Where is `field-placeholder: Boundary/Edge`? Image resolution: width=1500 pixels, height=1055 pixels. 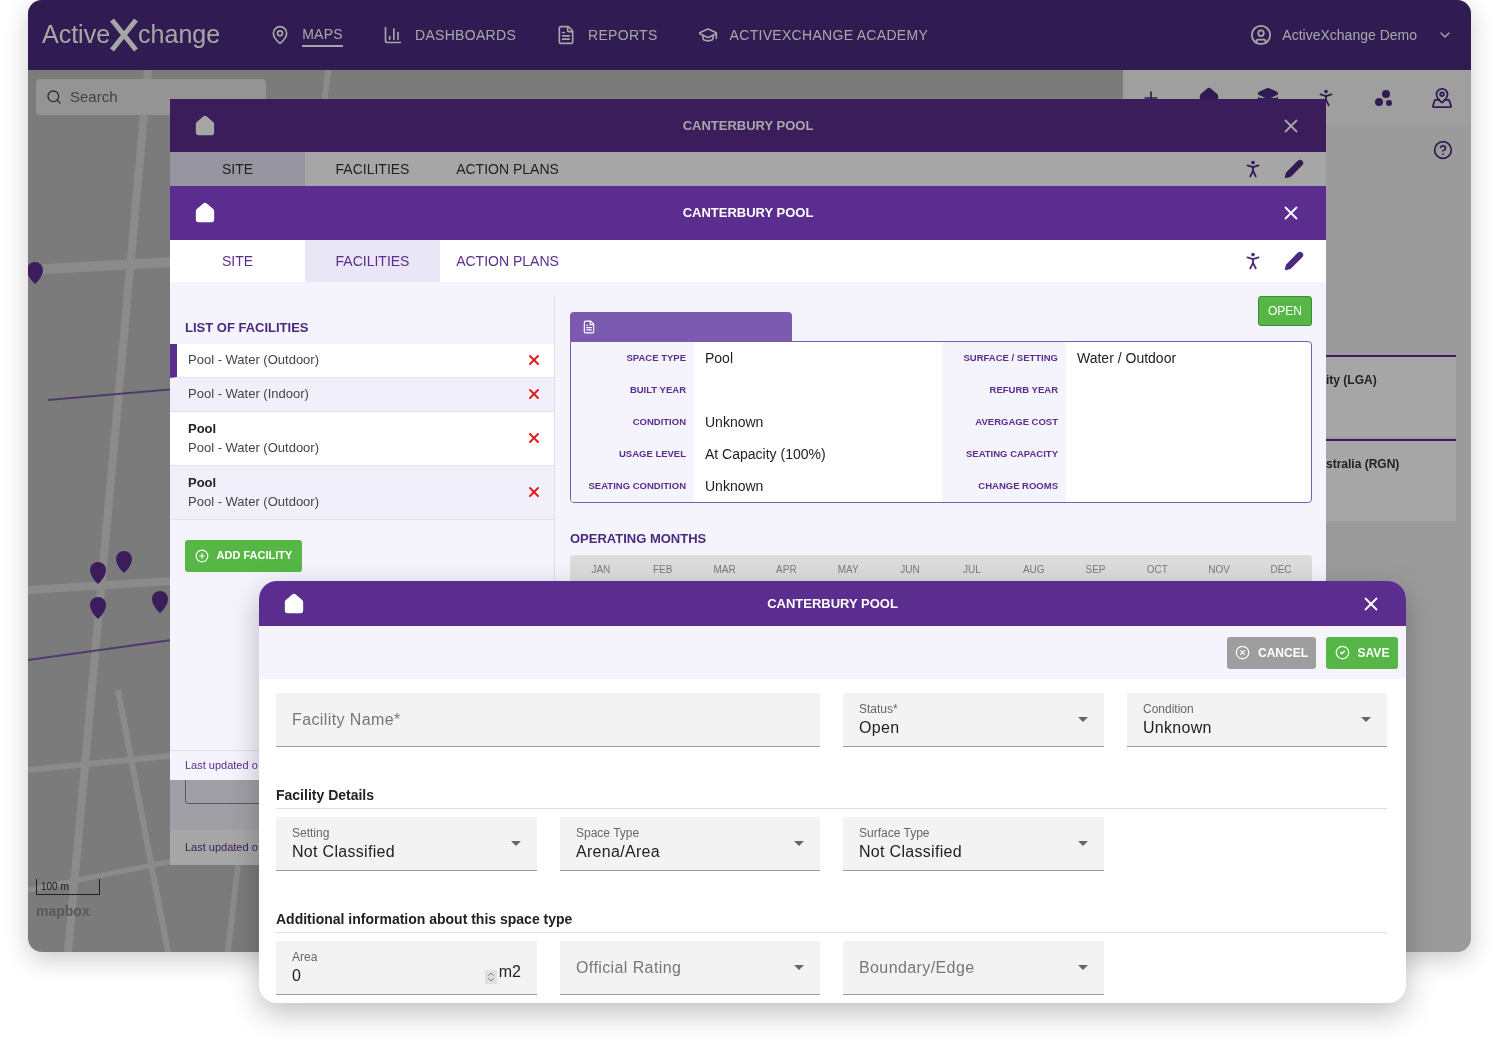 field-placeholder: Boundary/Edge is located at coordinates (917, 967).